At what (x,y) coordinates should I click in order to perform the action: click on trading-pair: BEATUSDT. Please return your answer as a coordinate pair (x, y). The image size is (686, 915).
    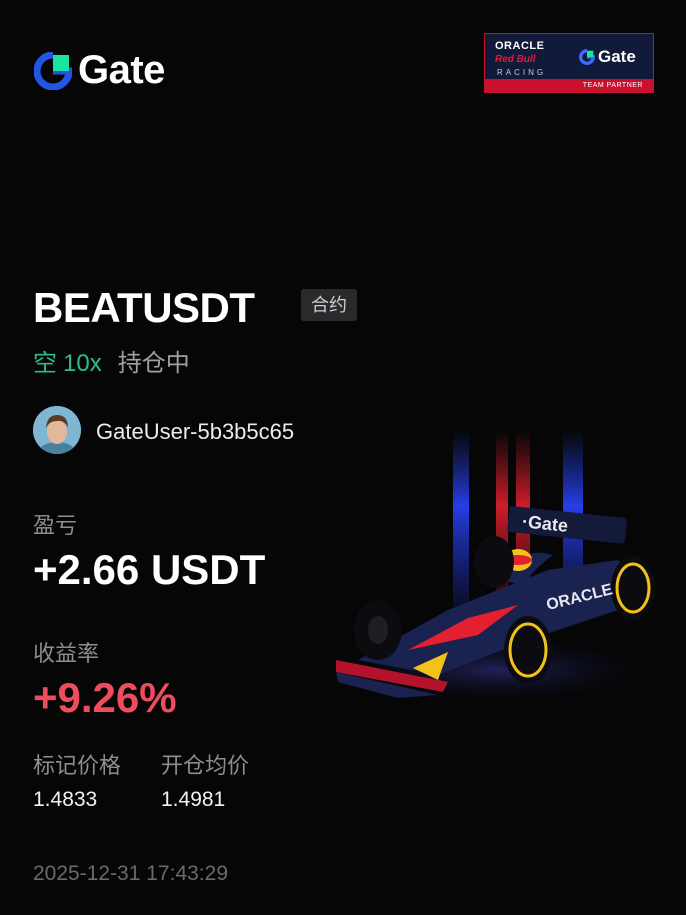
    Looking at the image, I should click on (144, 307).